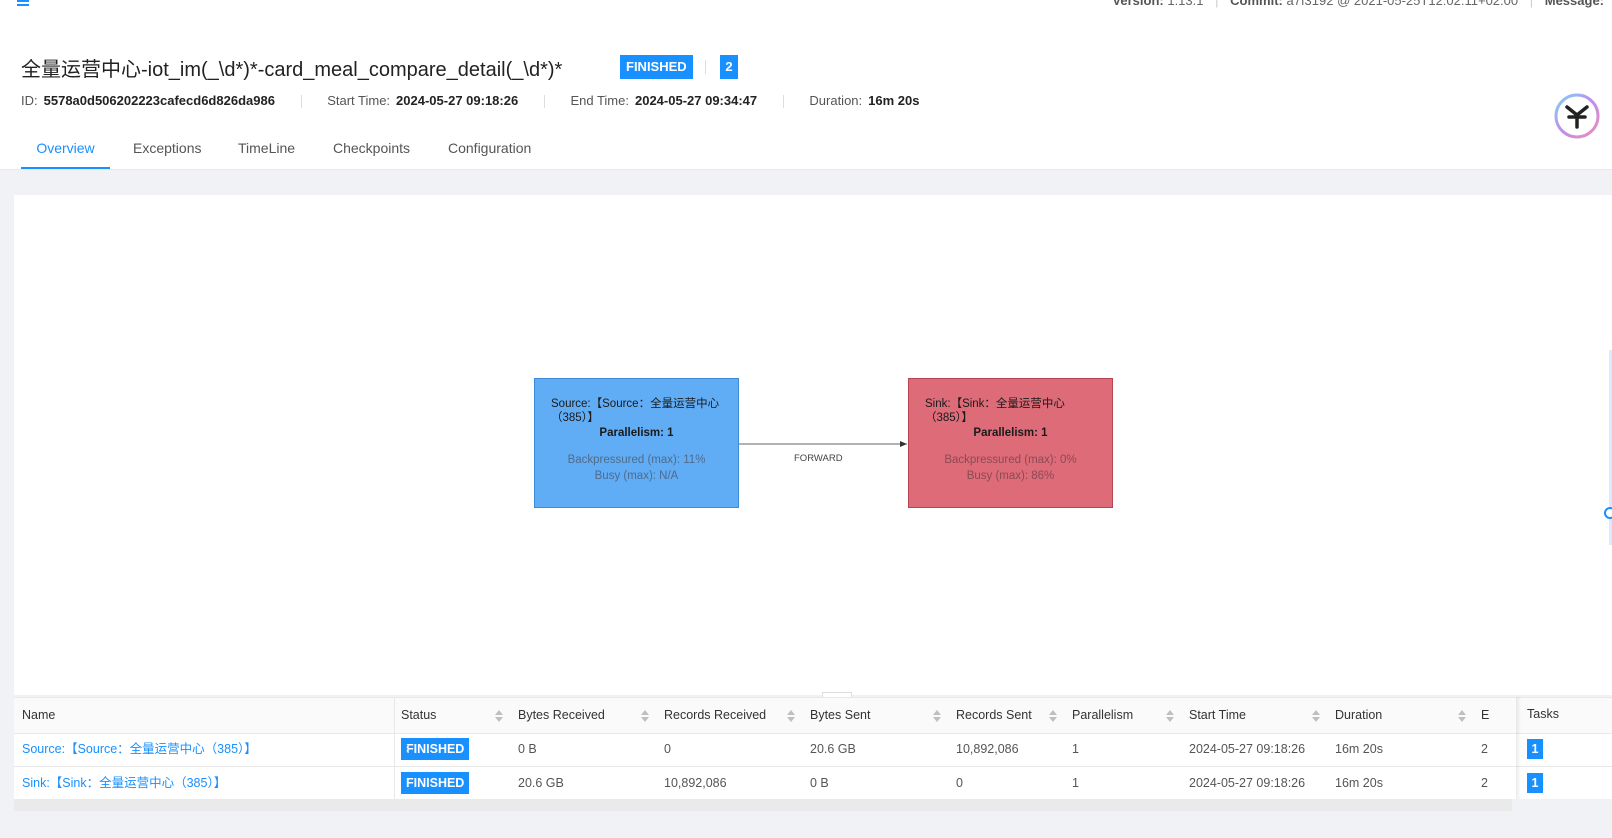 The image size is (1612, 838). I want to click on col-name: Name, so click(38, 715).